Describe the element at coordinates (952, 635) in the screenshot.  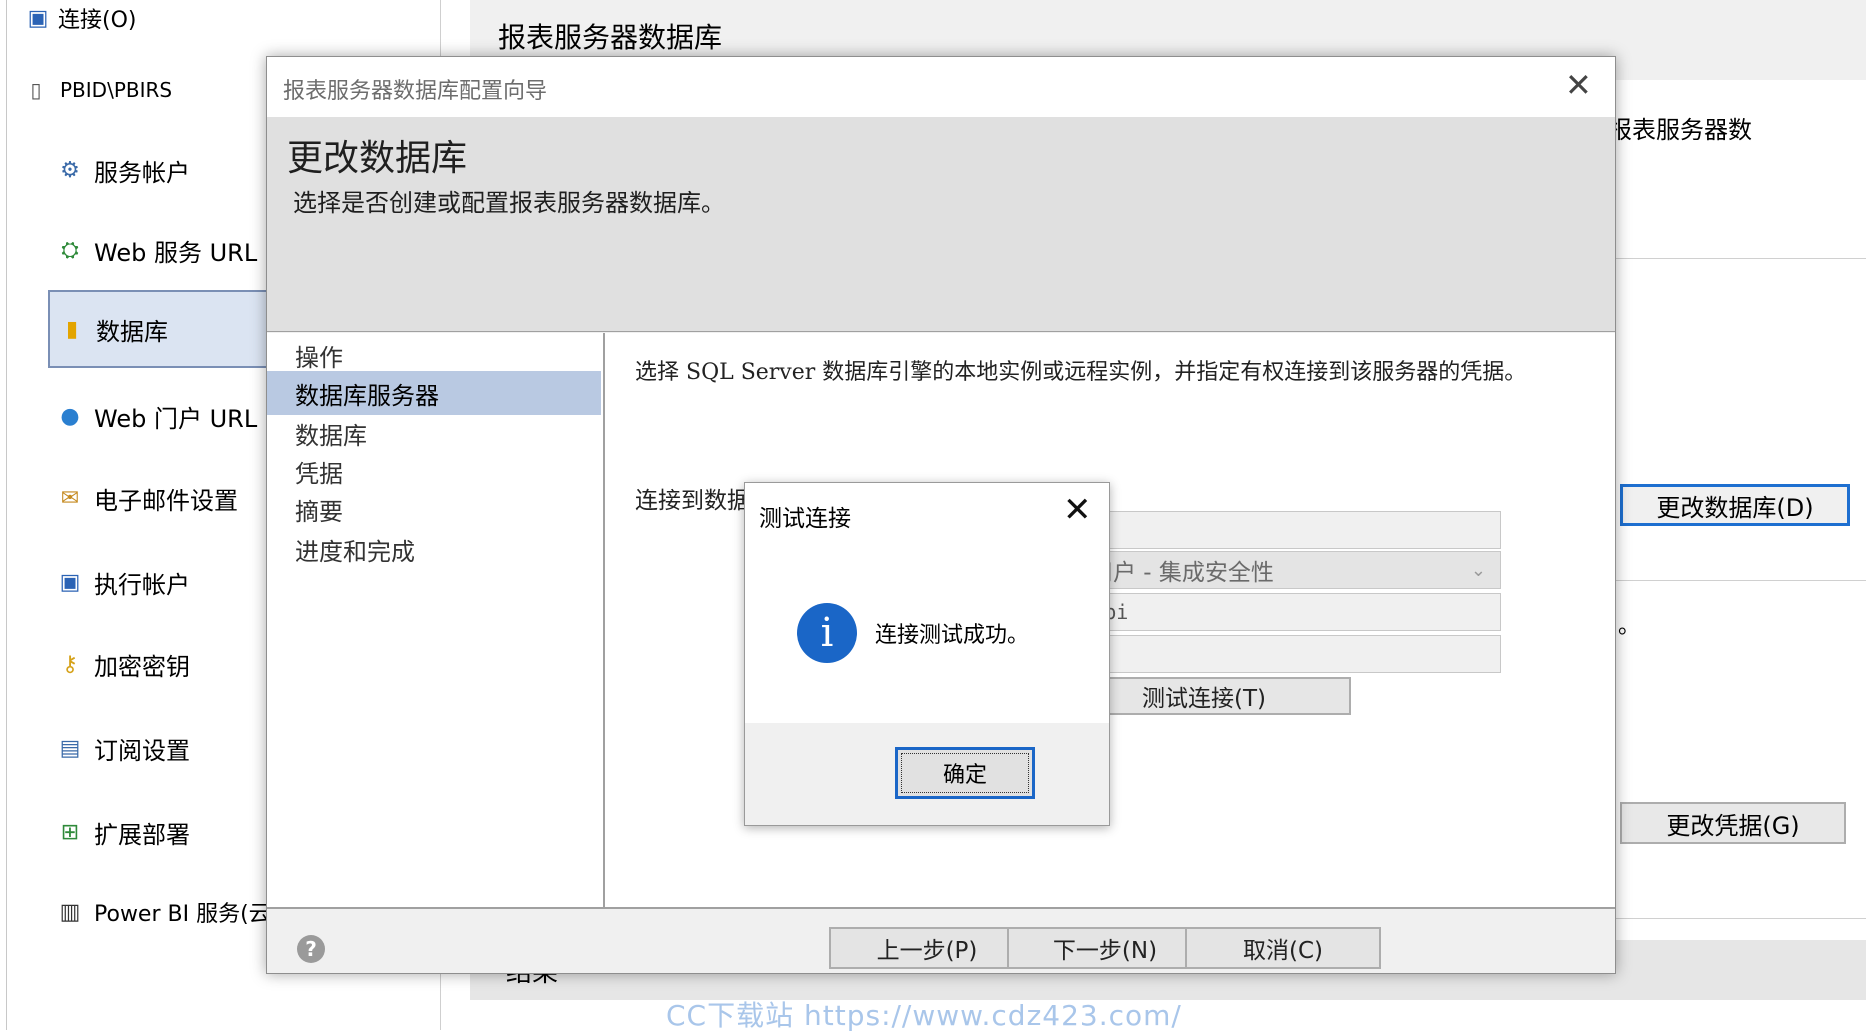
I see `messagebox-message: 连接测试成功。` at that location.